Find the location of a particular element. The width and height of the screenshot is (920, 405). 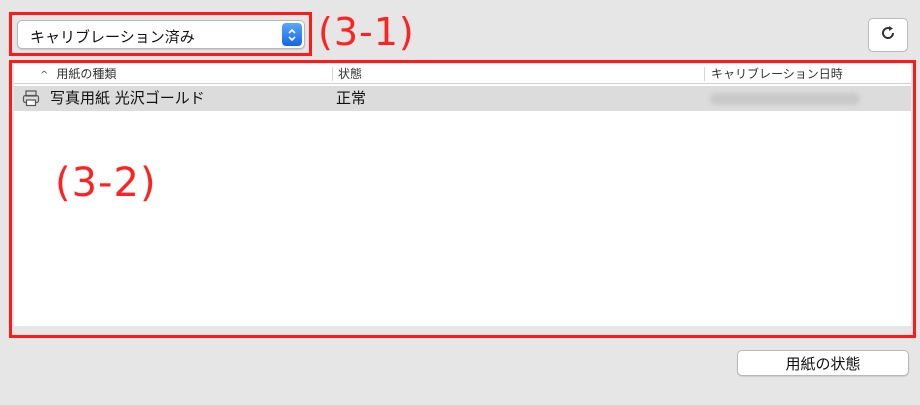

callout-label-table: (3-2) is located at coordinates (106, 183).